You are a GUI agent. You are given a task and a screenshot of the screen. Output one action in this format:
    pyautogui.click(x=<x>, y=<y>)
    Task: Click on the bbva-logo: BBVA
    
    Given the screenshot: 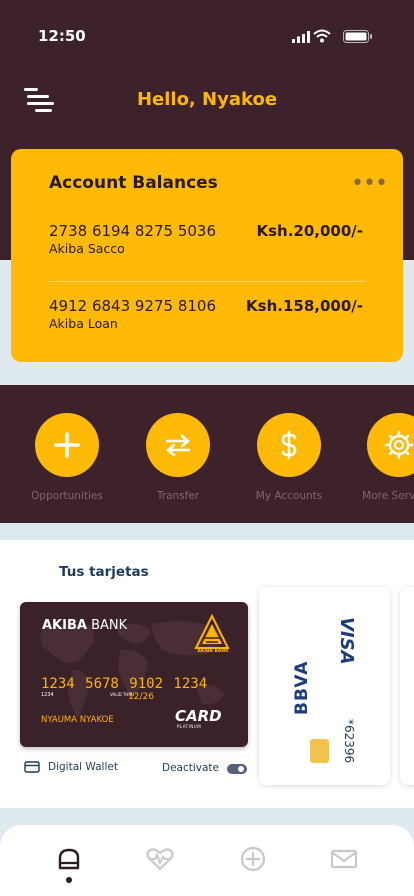 What is the action you would take?
    pyautogui.click(x=302, y=687)
    